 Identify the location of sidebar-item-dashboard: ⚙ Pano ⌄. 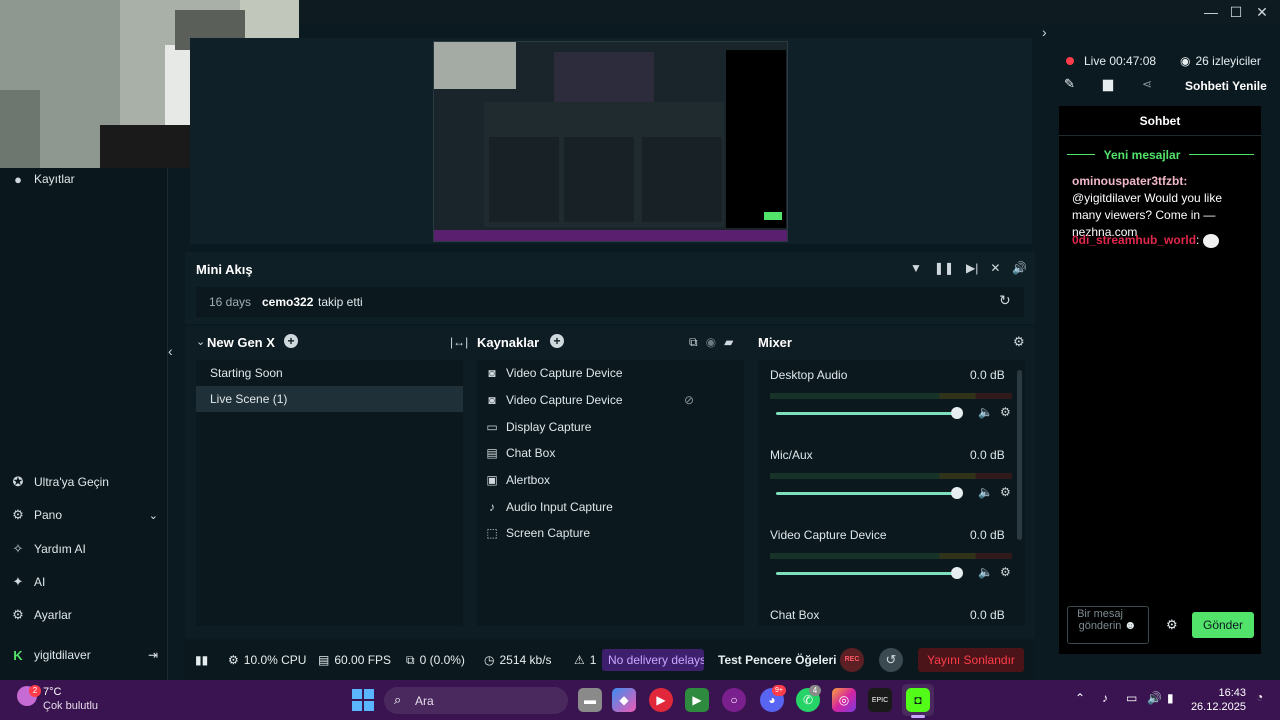
(84, 515).